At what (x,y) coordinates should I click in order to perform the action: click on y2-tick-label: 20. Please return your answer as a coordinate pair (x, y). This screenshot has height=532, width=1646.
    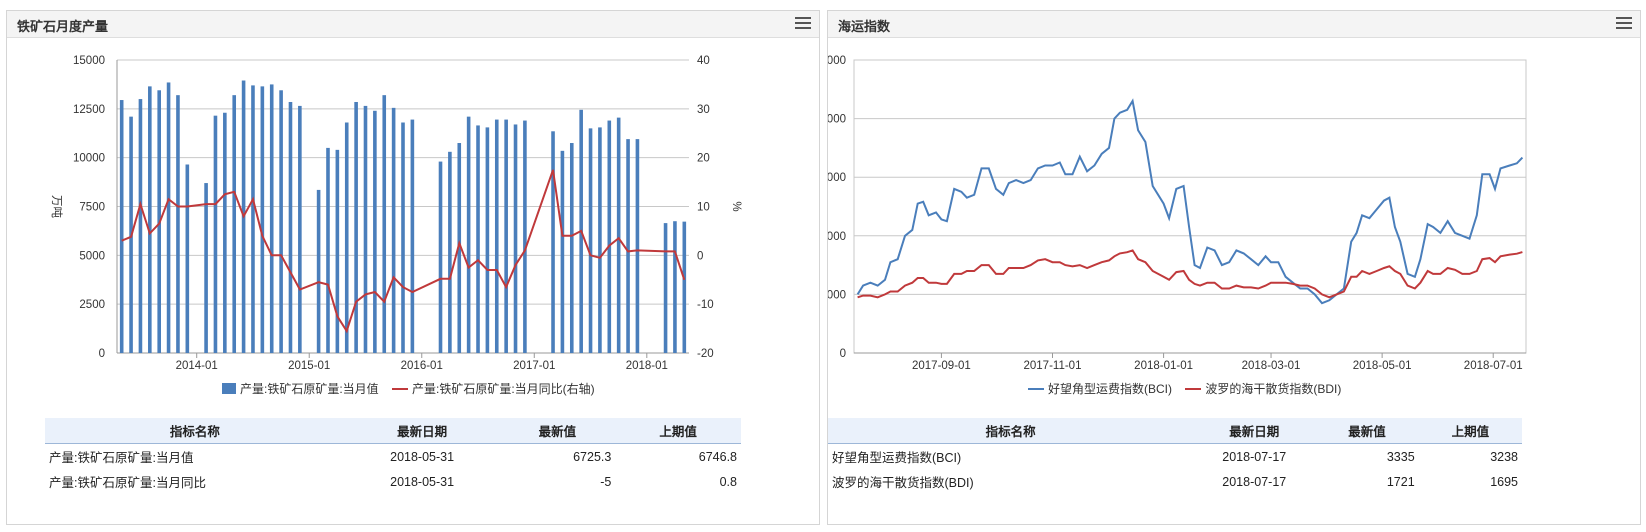
    Looking at the image, I should click on (703, 159).